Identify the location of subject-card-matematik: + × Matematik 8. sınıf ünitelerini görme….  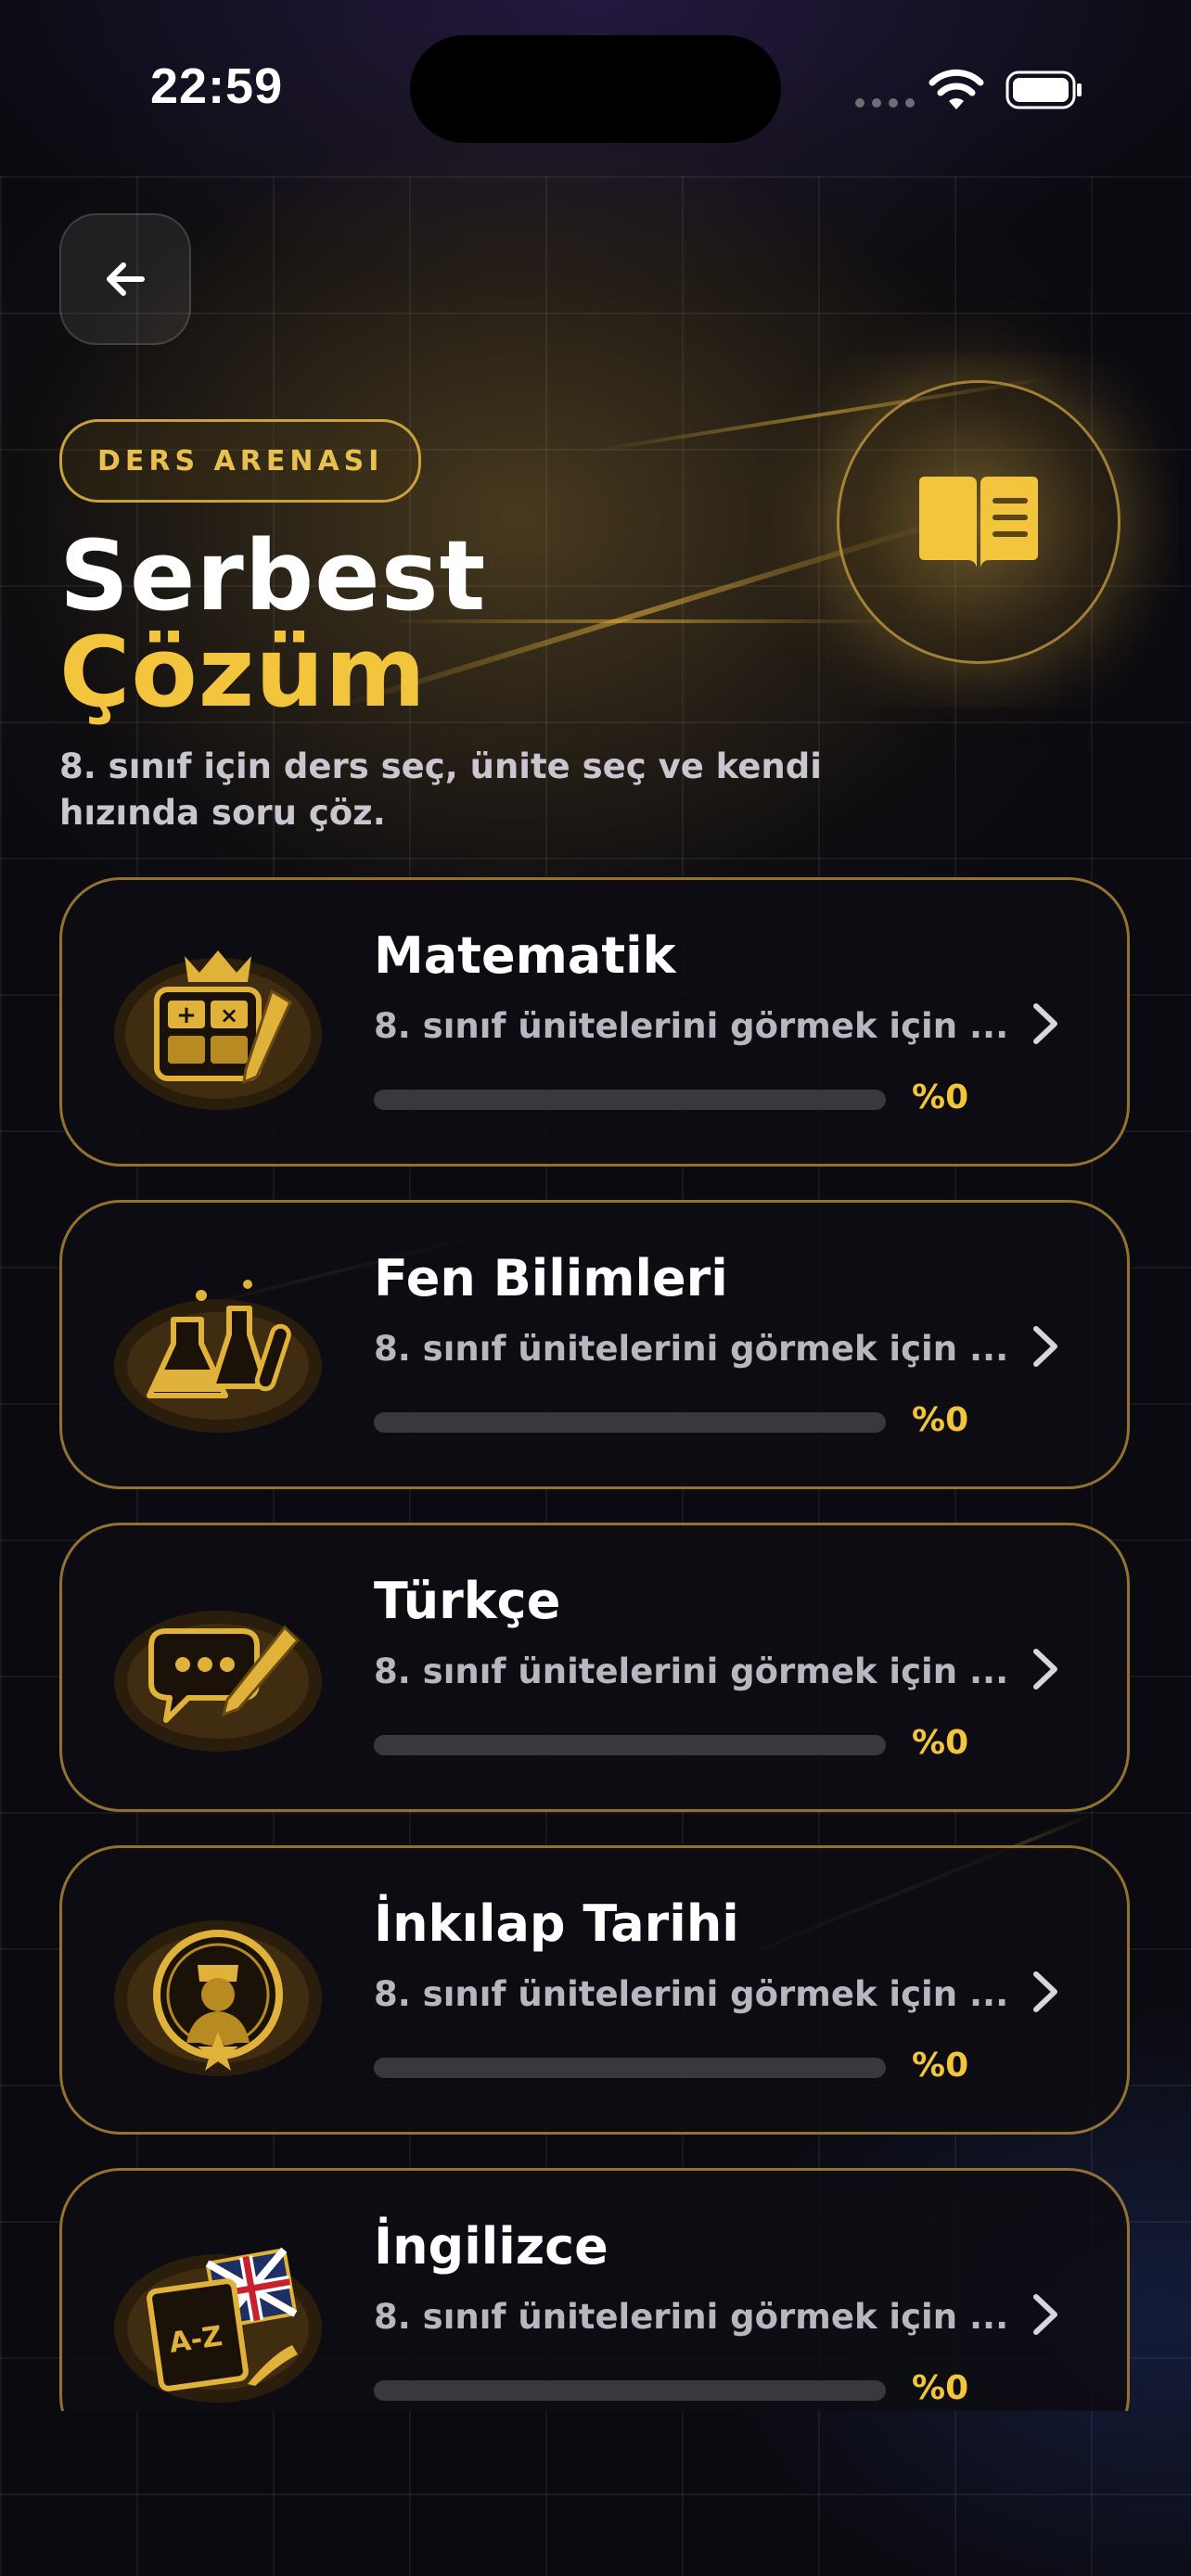
(594, 1022).